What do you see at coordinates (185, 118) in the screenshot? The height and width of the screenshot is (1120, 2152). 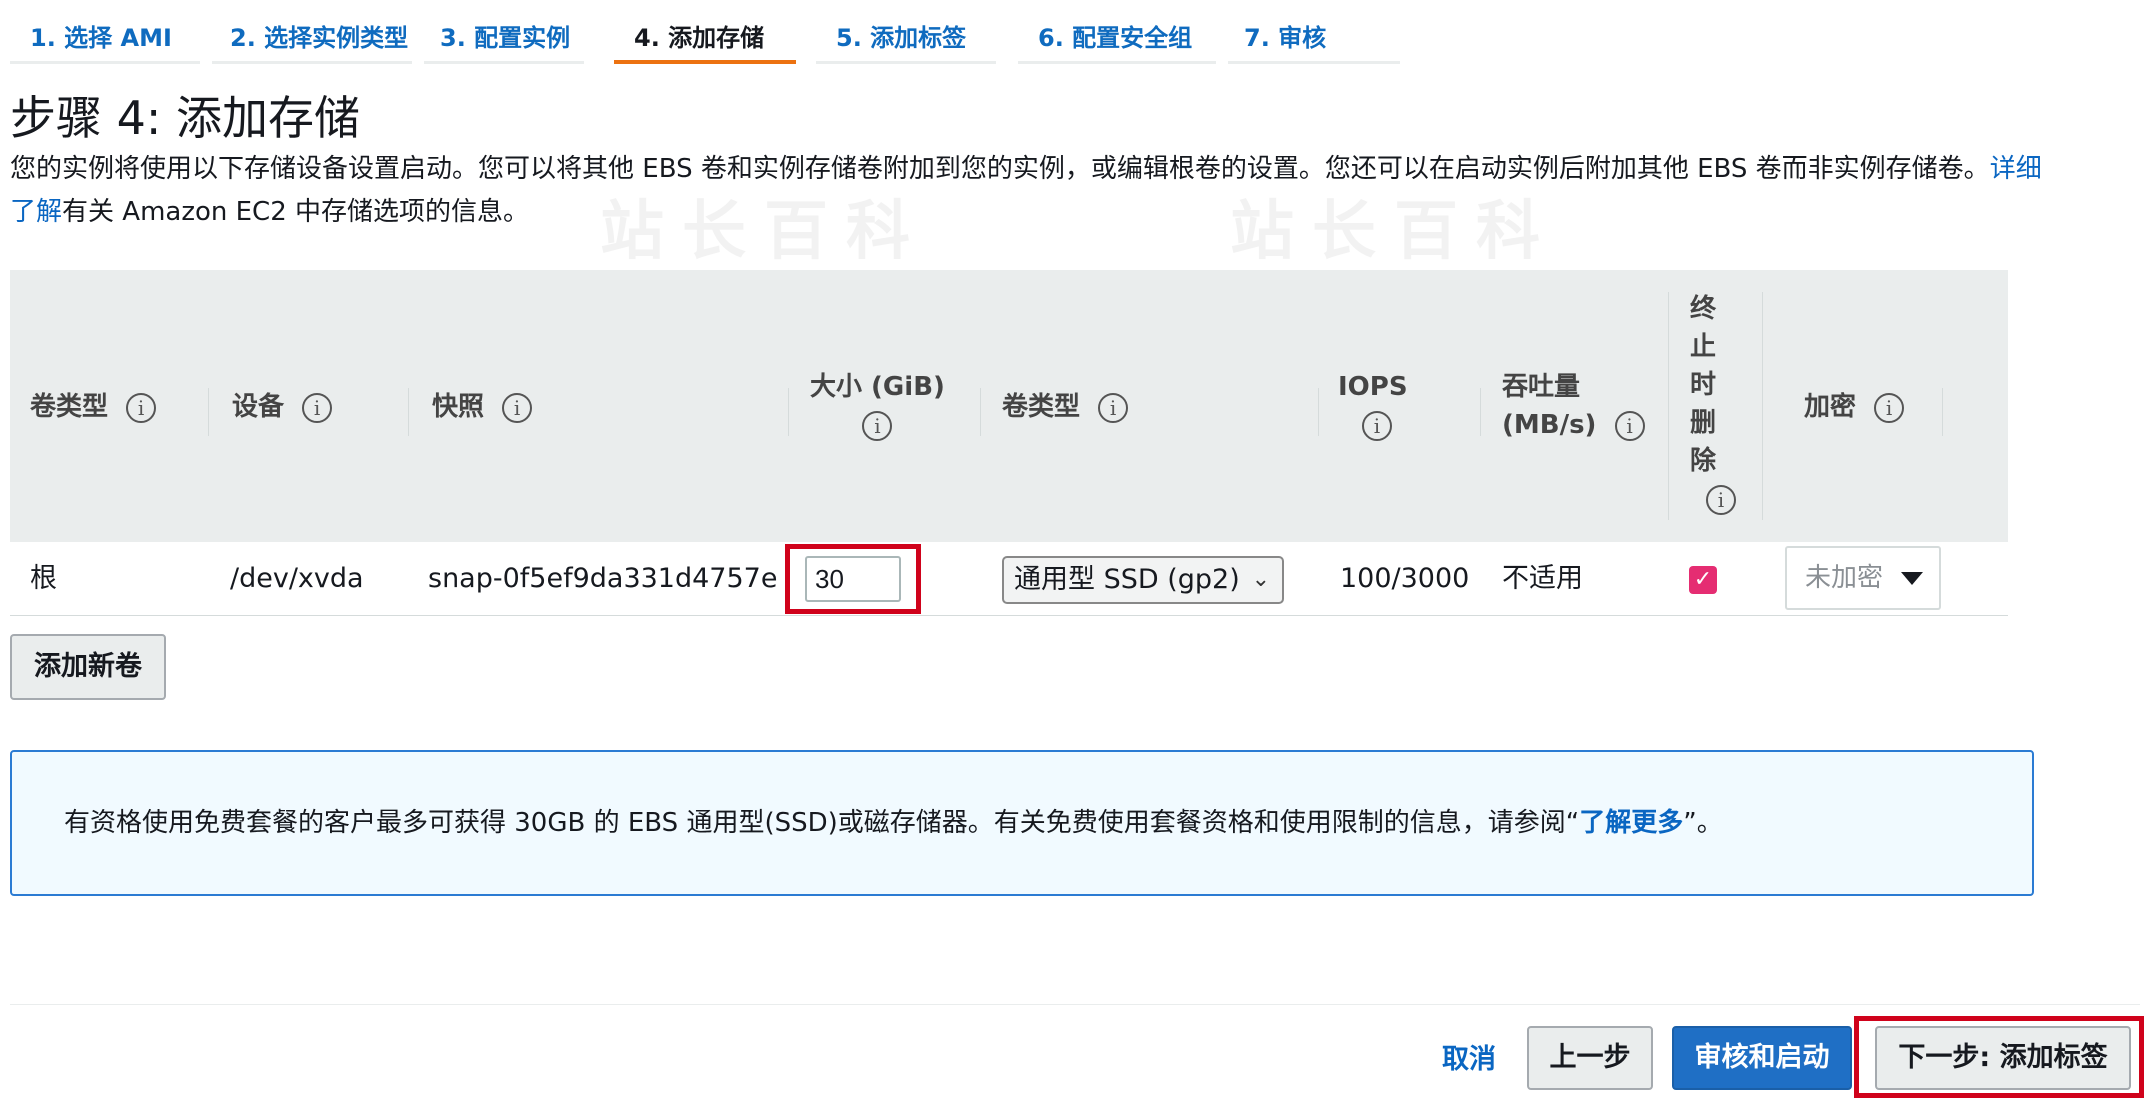 I see `page-title: 步骤 4: 添加存储` at bounding box center [185, 118].